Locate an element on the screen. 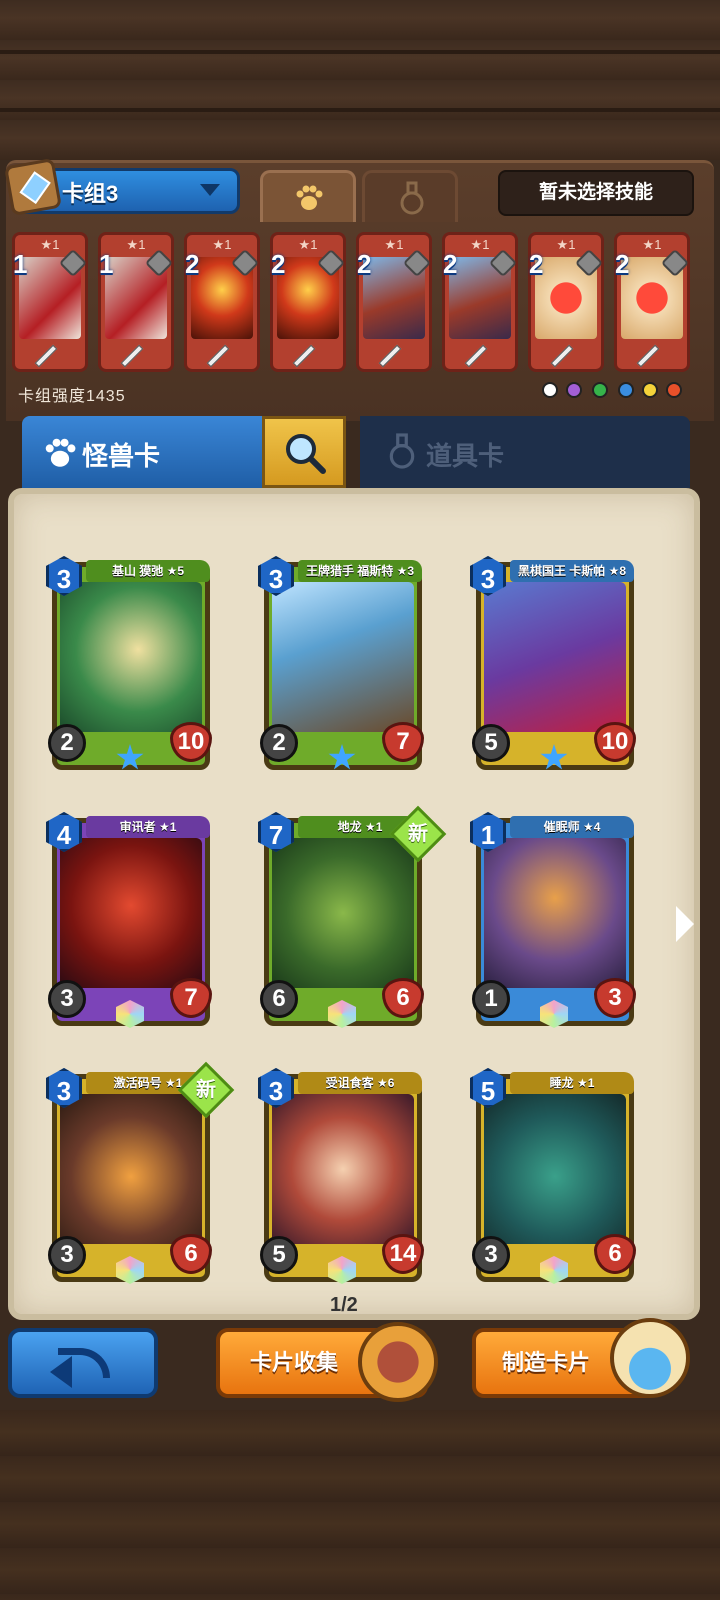 This screenshot has height=1600, width=720. collection-card: 睡龙 ★1 5 3 6 is located at coordinates (555, 1178).